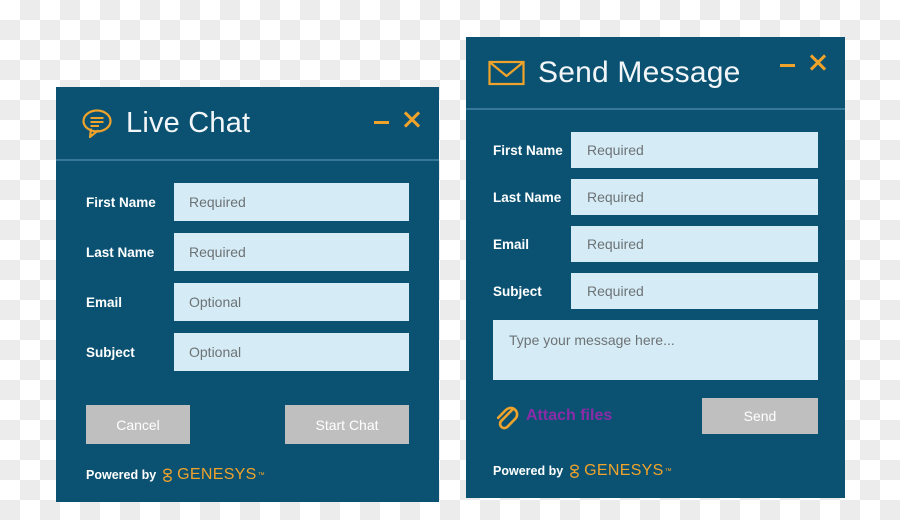 This screenshot has width=900, height=520. What do you see at coordinates (347, 424) in the screenshot?
I see `start-chat-button: Start Chat` at bounding box center [347, 424].